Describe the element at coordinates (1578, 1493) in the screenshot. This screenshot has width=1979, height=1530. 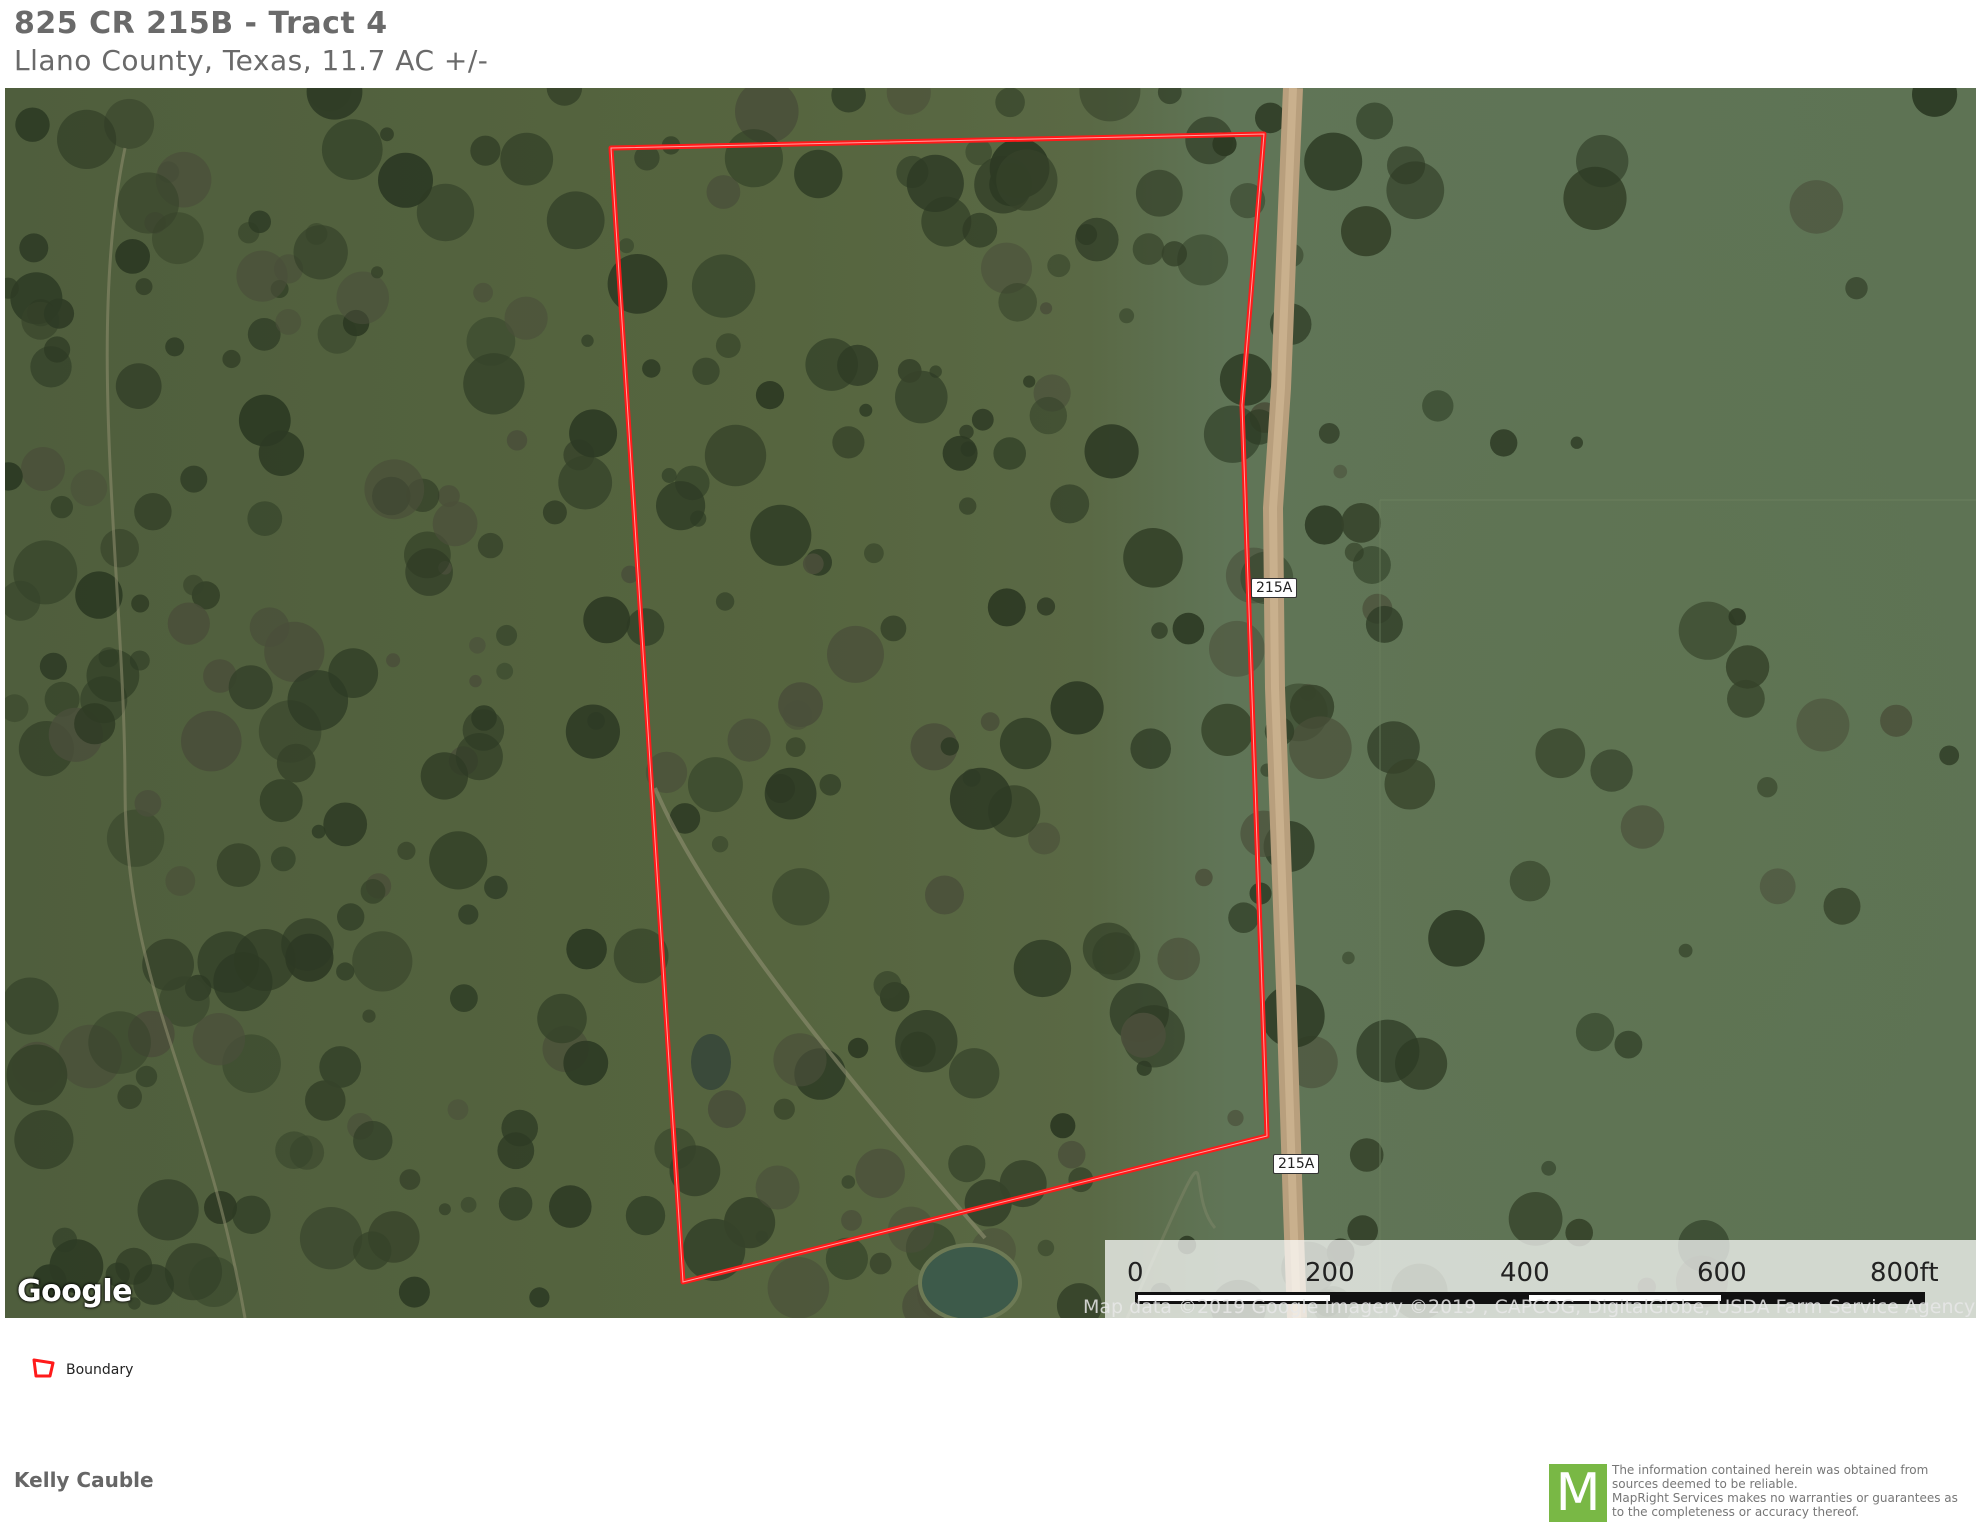
I see `mapright-logo-letter: M` at that location.